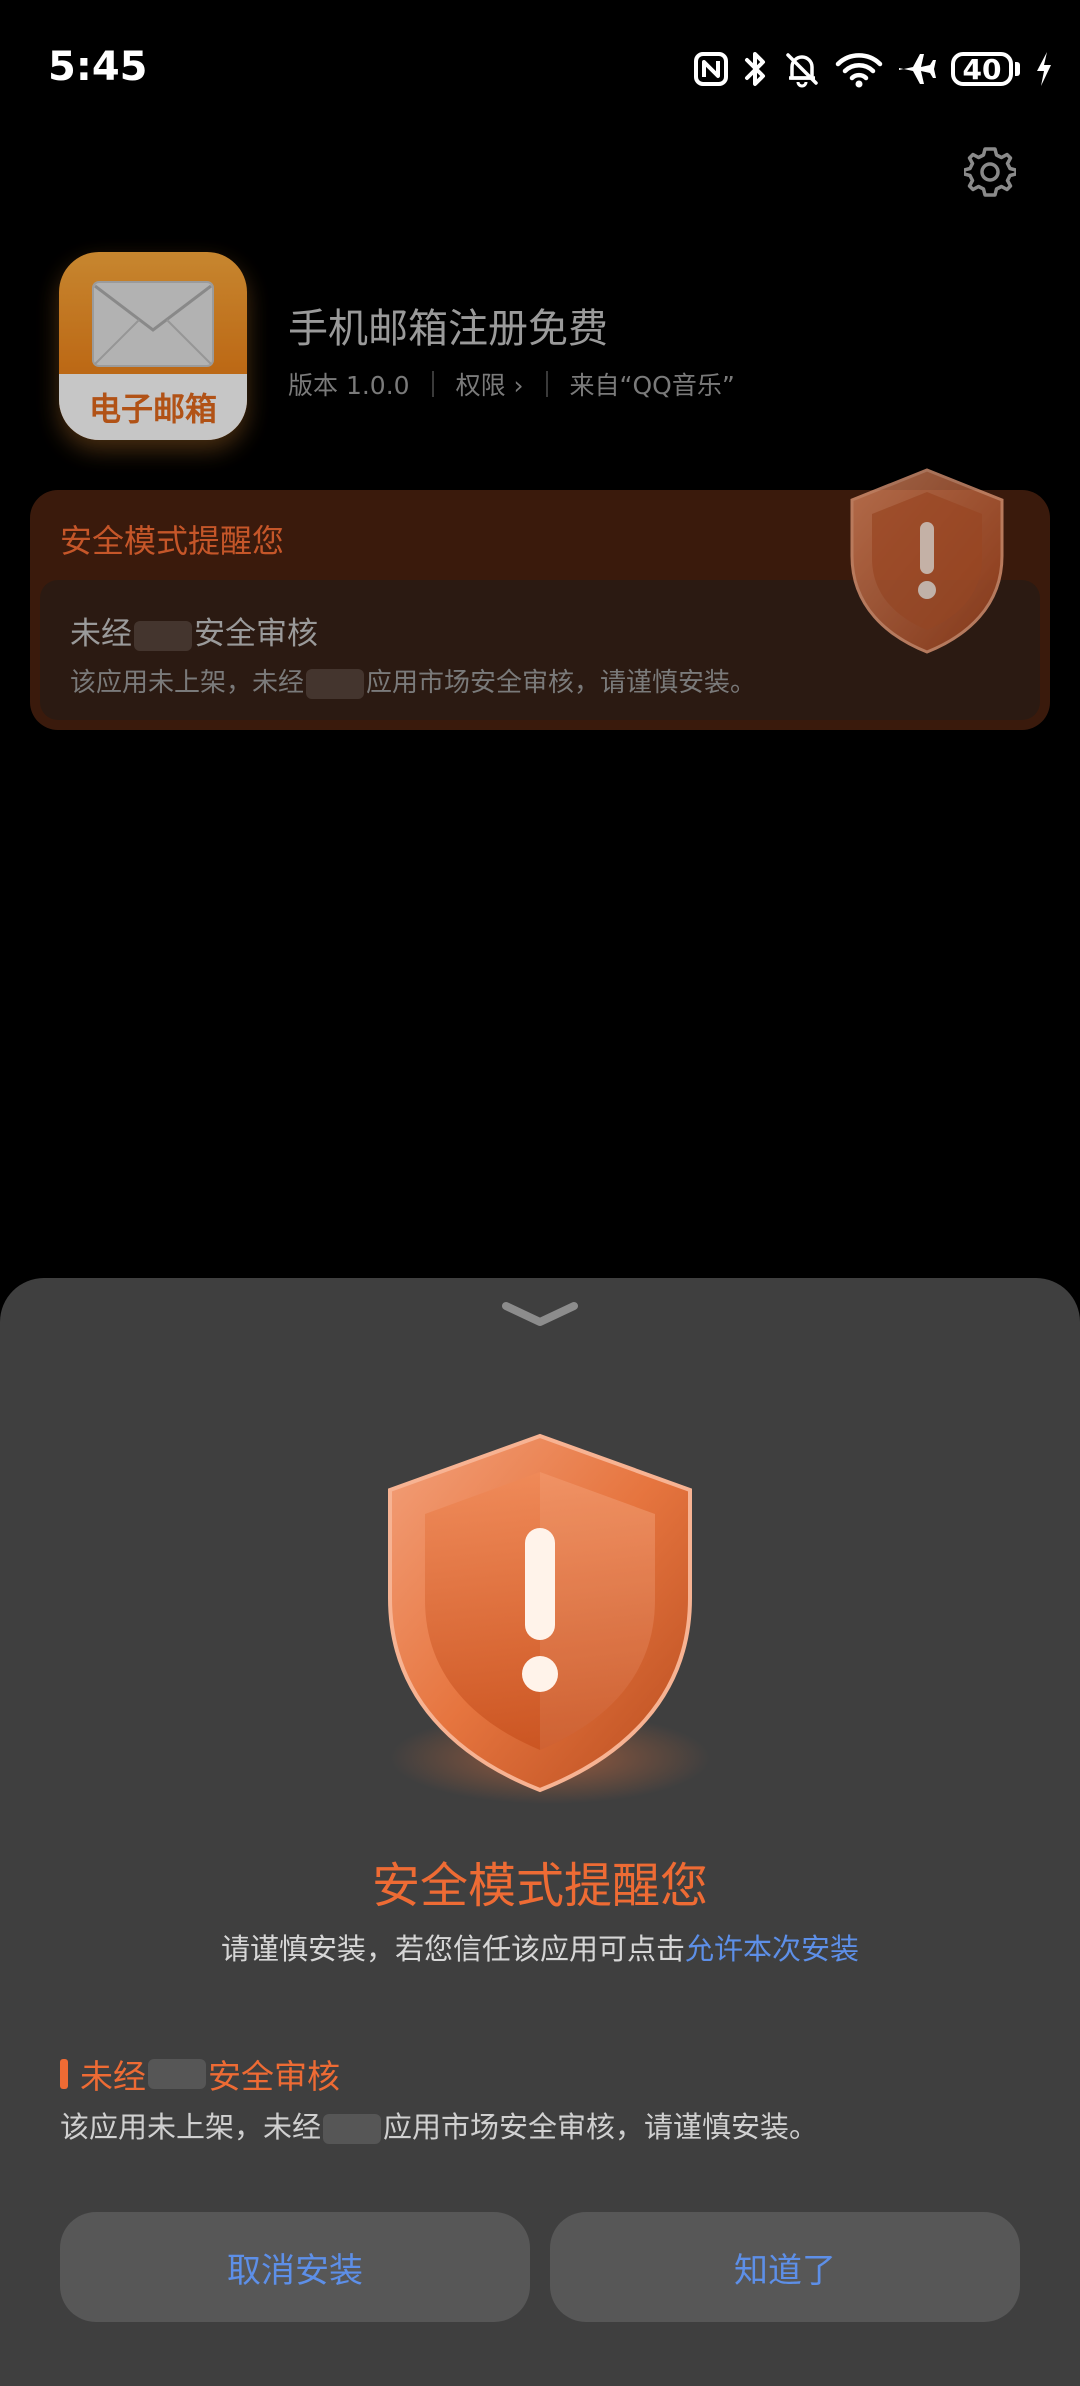 The height and width of the screenshot is (2386, 1080). What do you see at coordinates (448, 329) in the screenshot?
I see `app-name: 手机邮箱注册免费` at bounding box center [448, 329].